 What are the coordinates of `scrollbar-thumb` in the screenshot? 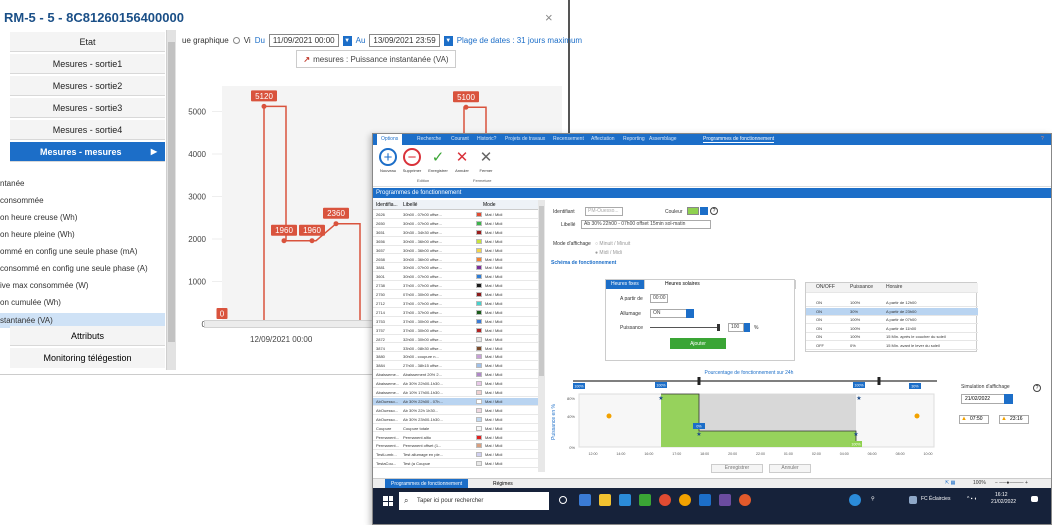 It's located at (541, 291).